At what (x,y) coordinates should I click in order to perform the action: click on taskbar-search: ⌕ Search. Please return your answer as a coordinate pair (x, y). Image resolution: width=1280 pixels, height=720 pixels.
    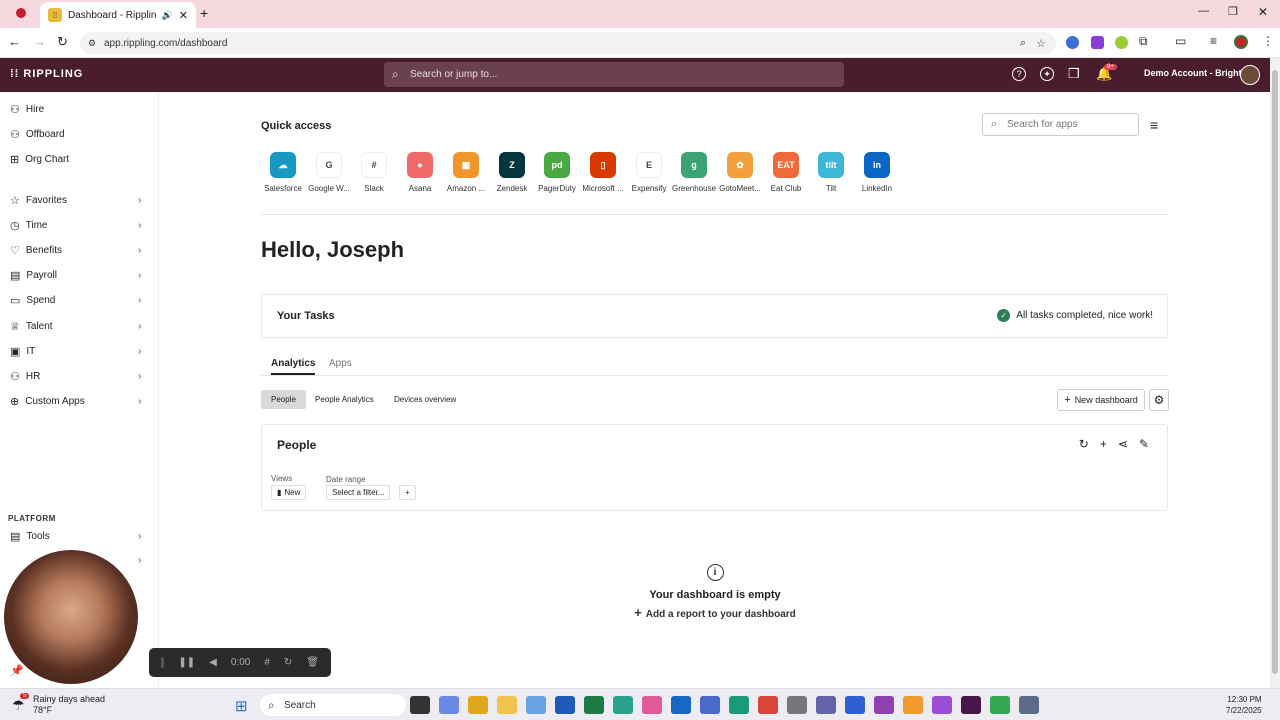
    Looking at the image, I should click on (333, 705).